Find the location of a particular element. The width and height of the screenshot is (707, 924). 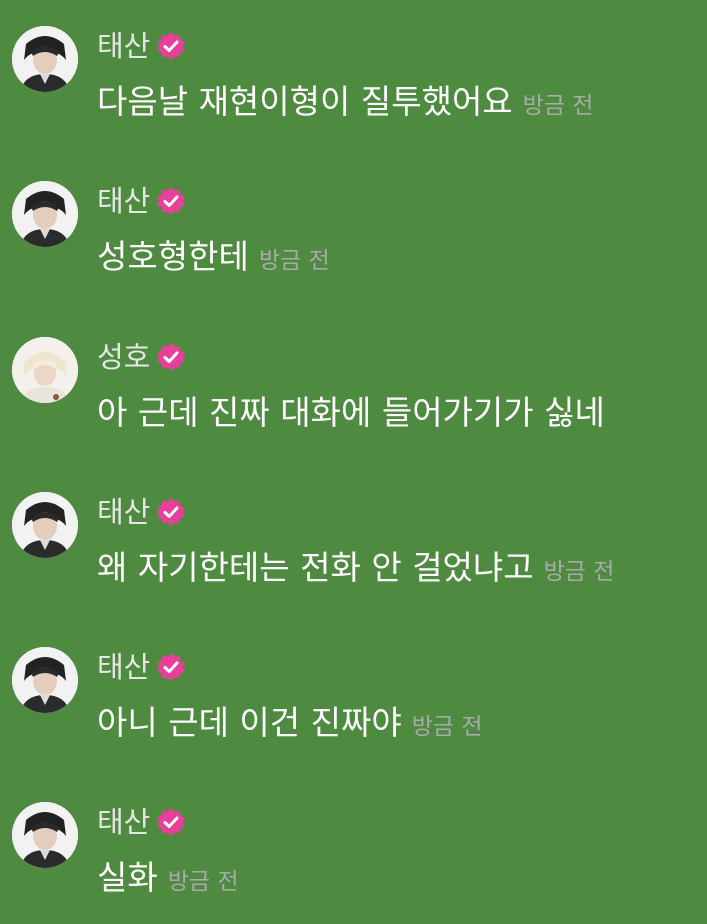

message-body: 실화 방금 전 is located at coordinates (168, 878).